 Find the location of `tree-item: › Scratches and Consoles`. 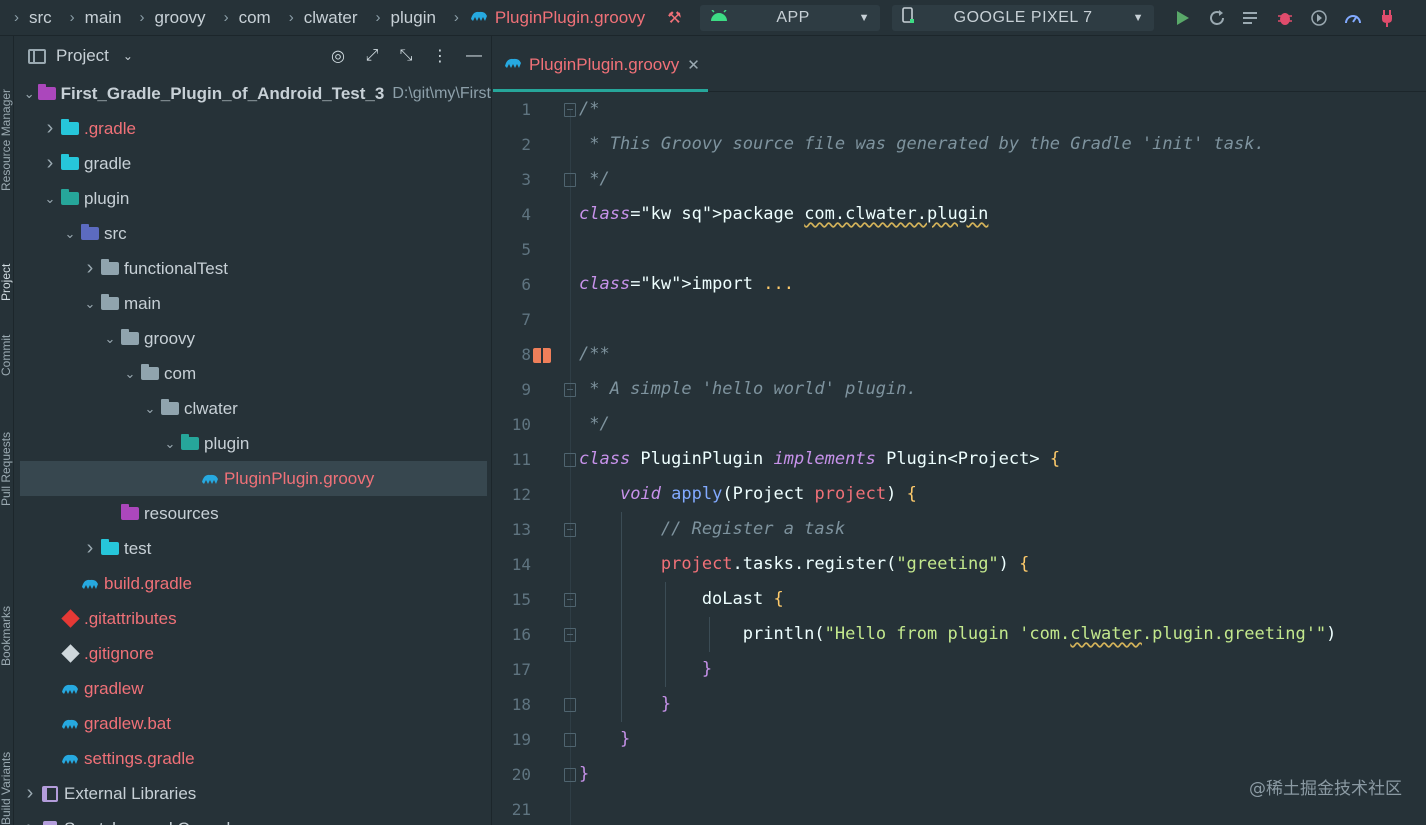

tree-item: › Scratches and Consoles is located at coordinates (252, 818).